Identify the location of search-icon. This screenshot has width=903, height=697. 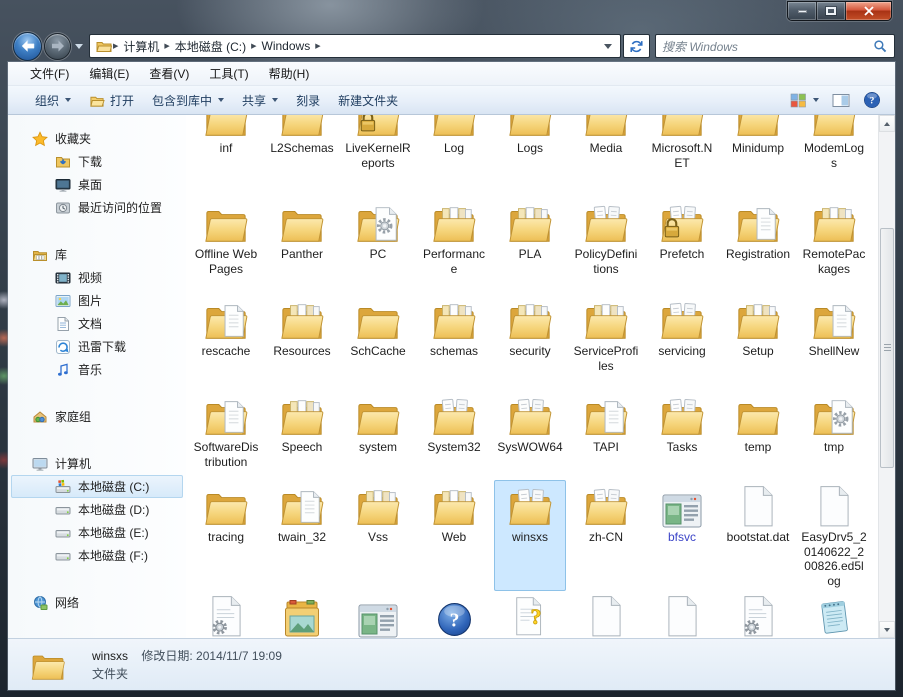
(880, 46).